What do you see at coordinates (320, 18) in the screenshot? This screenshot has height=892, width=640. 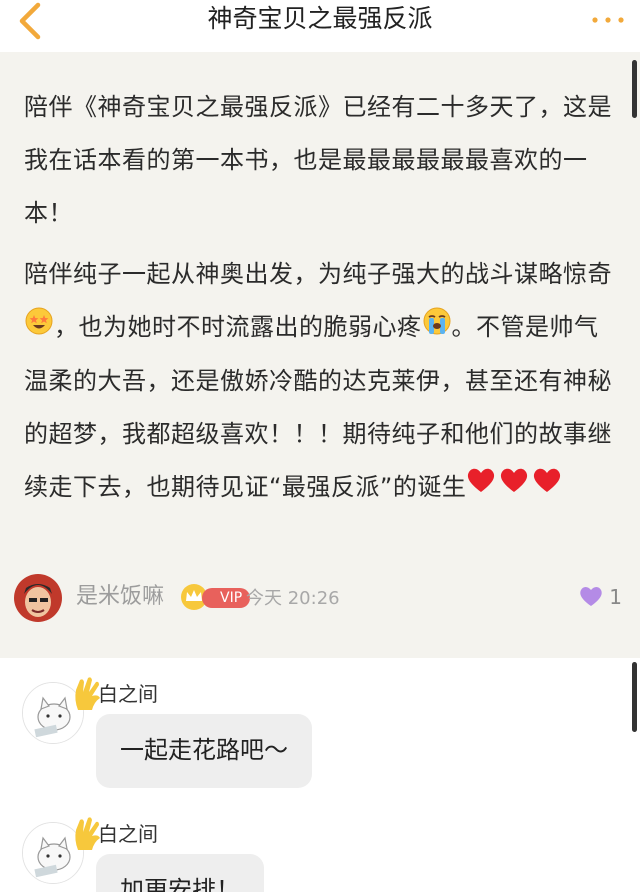 I see `page-title: 神奇宝贝之最强反派` at bounding box center [320, 18].